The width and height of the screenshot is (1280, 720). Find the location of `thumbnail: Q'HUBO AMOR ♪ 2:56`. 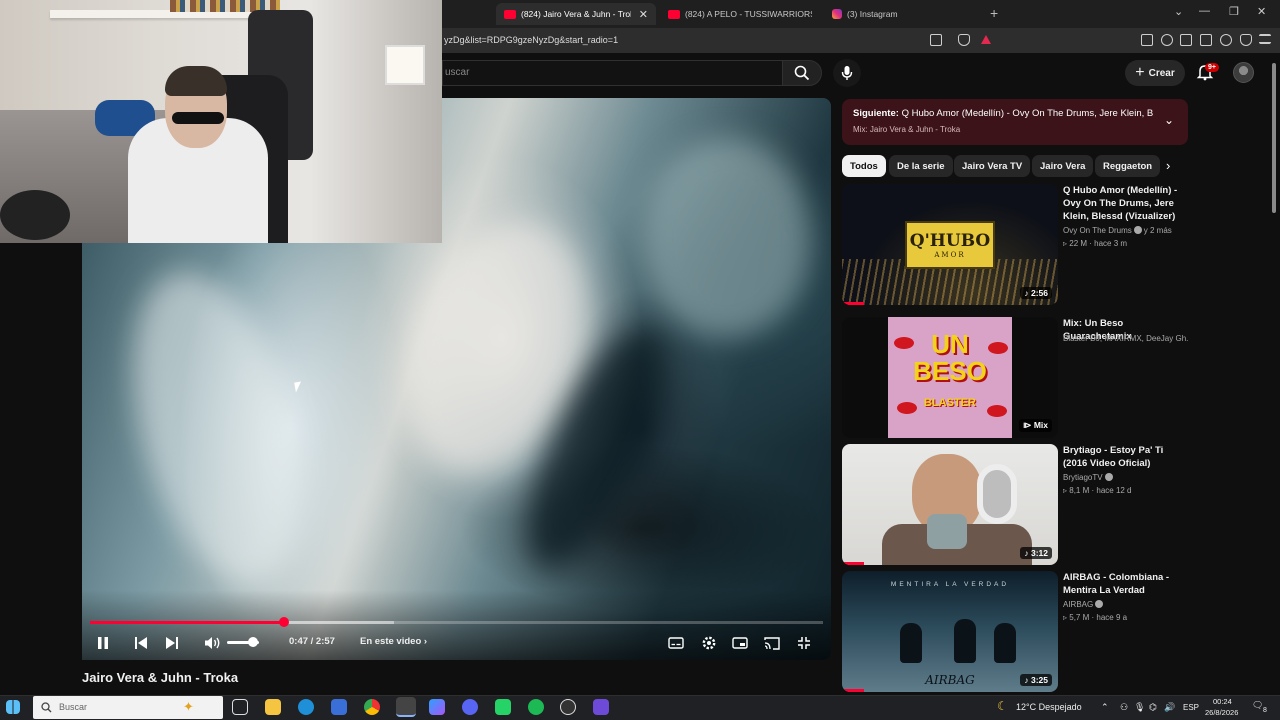

thumbnail: Q'HUBO AMOR ♪ 2:56 is located at coordinates (950, 244).